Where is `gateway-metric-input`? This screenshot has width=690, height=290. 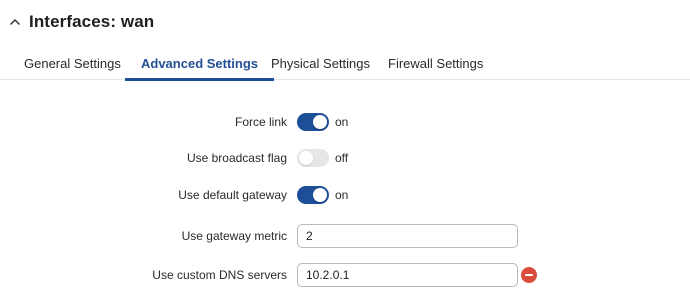
gateway-metric-input is located at coordinates (407, 236).